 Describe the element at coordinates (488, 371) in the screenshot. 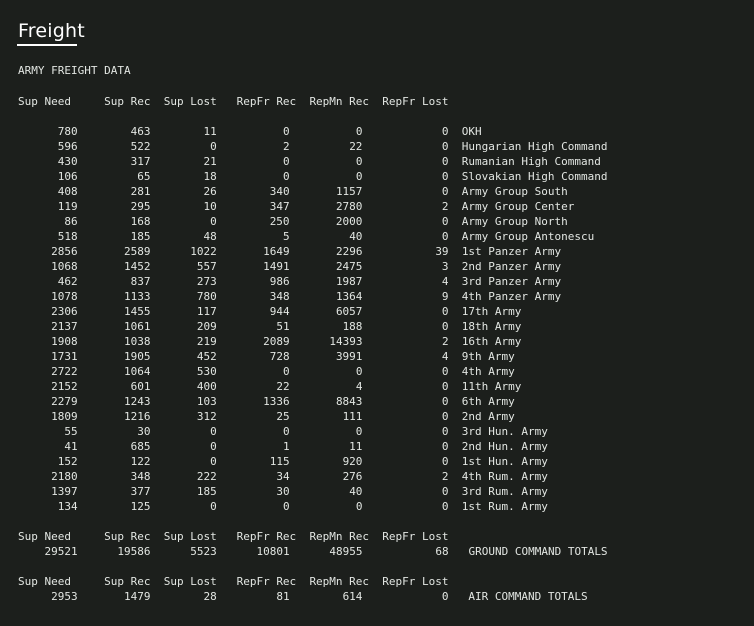

I see `cell-unit-name: 4th Army` at that location.